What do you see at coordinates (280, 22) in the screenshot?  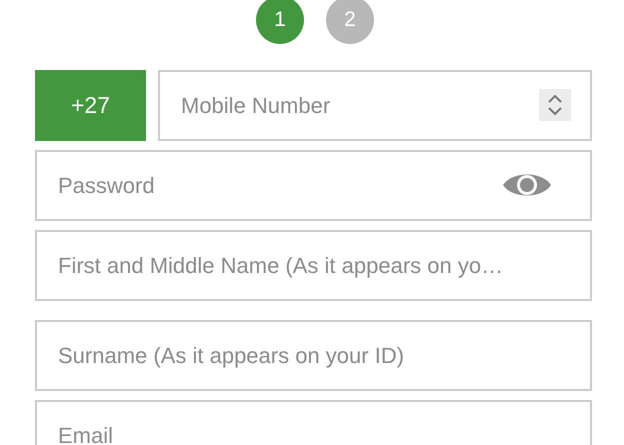 I see `step-indicator: 1` at bounding box center [280, 22].